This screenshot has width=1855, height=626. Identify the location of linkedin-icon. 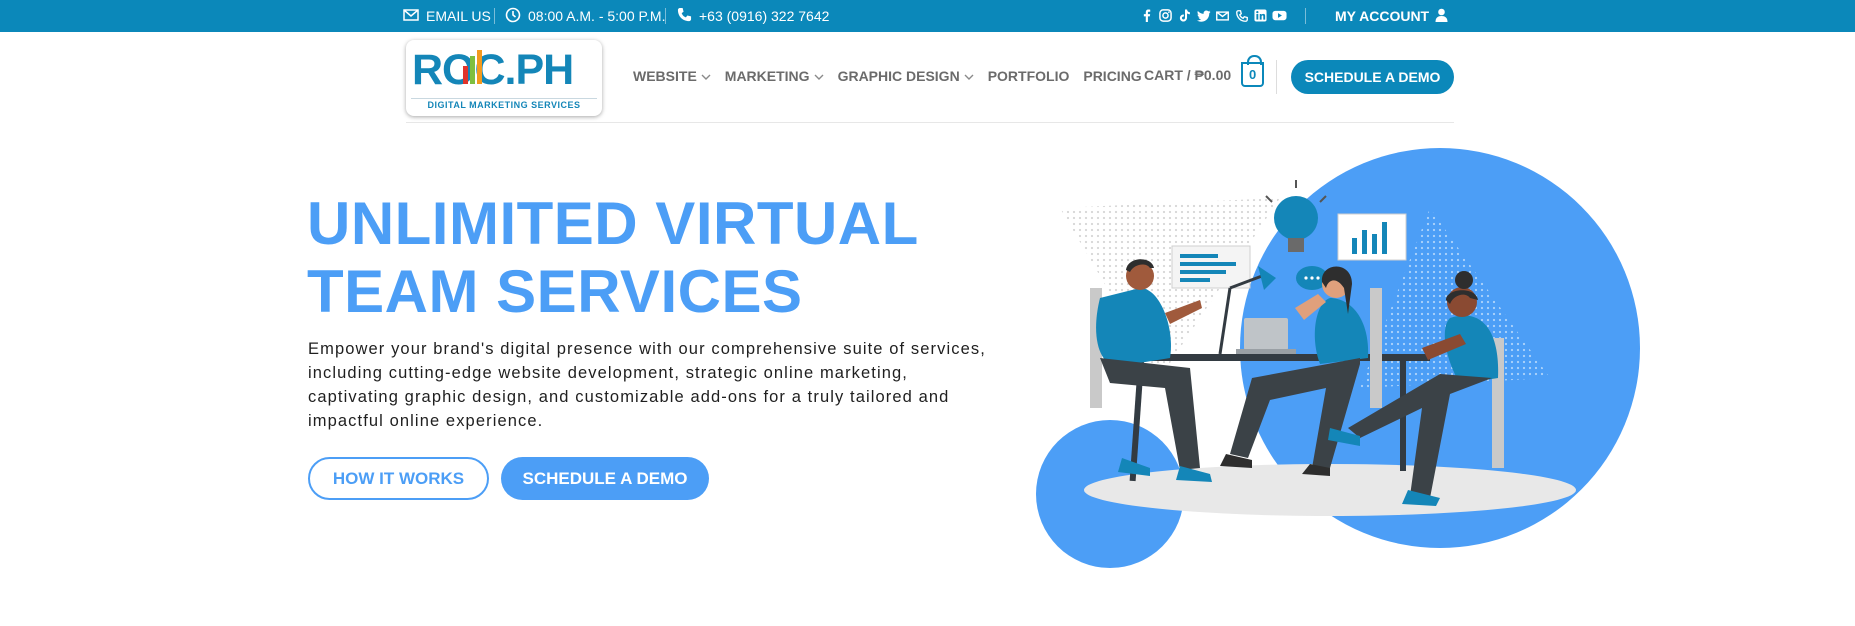
(1260, 15).